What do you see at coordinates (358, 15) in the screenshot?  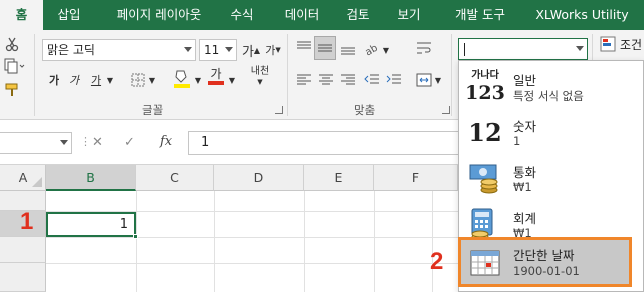 I see `tab-review: 검토` at bounding box center [358, 15].